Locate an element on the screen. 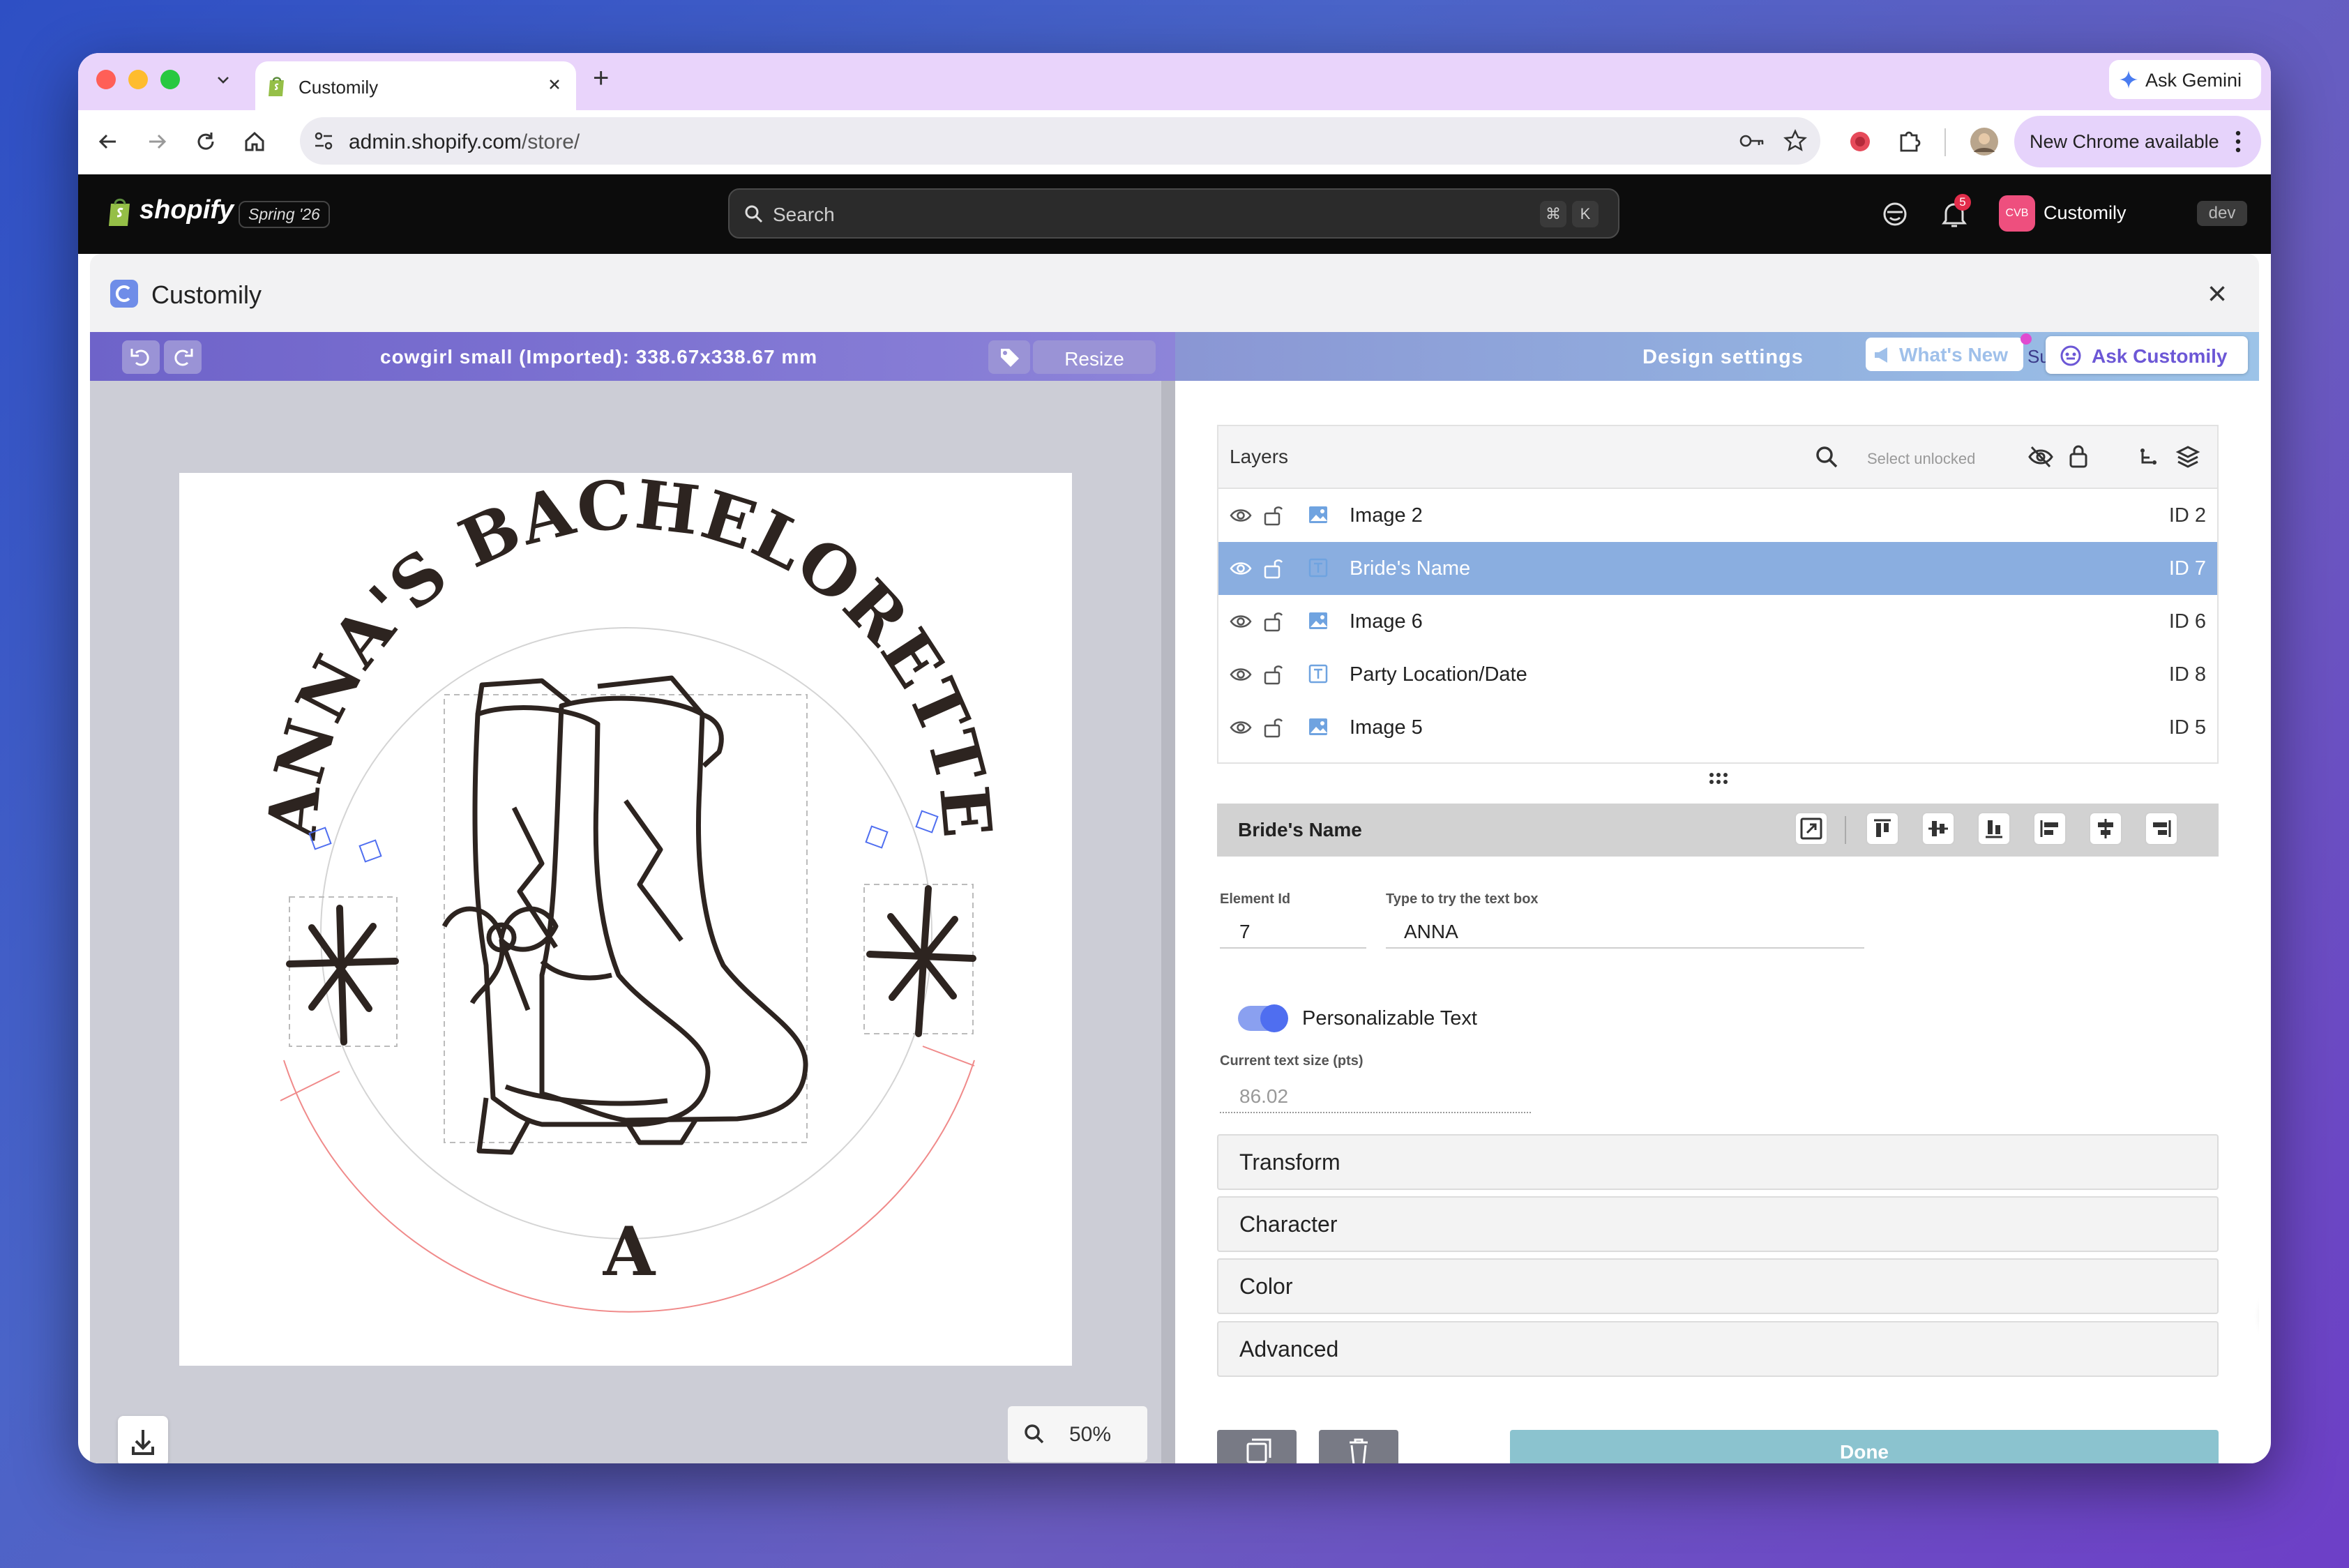 The height and width of the screenshot is (1568, 2349). sparkle-right-icon is located at coordinates (921, 961).